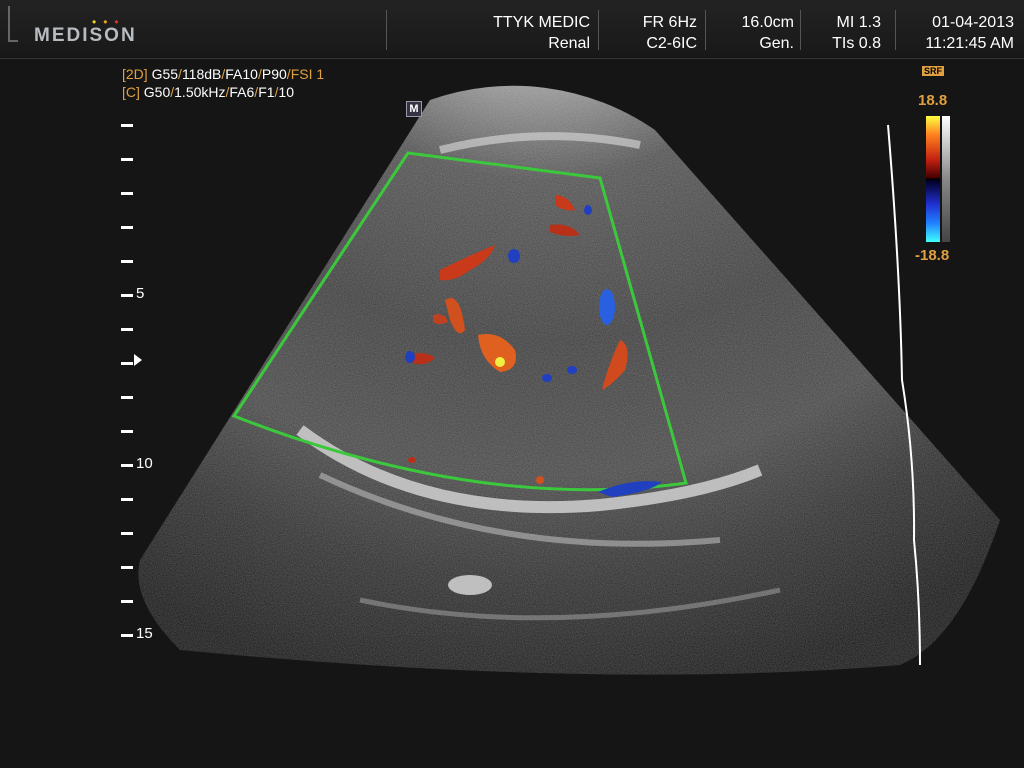  What do you see at coordinates (144, 633) in the screenshot?
I see `depth-label: 15` at bounding box center [144, 633].